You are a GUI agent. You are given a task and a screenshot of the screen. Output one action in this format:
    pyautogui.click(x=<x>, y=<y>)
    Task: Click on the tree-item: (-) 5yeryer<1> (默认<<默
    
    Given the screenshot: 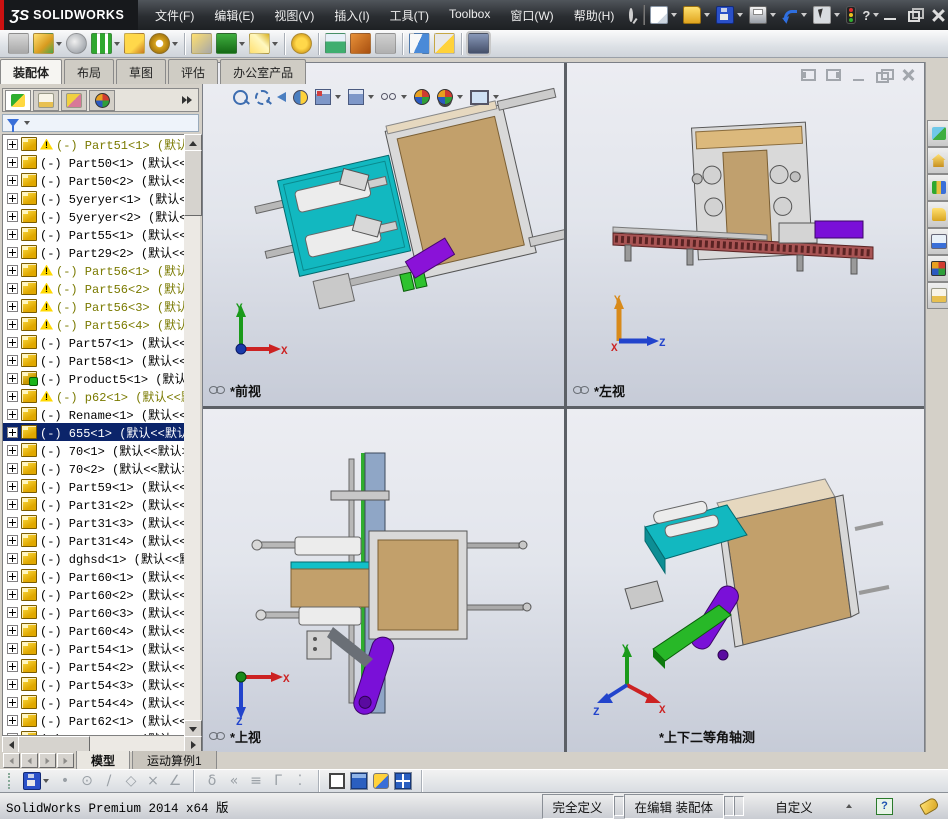 What is the action you would take?
    pyautogui.click(x=93, y=198)
    